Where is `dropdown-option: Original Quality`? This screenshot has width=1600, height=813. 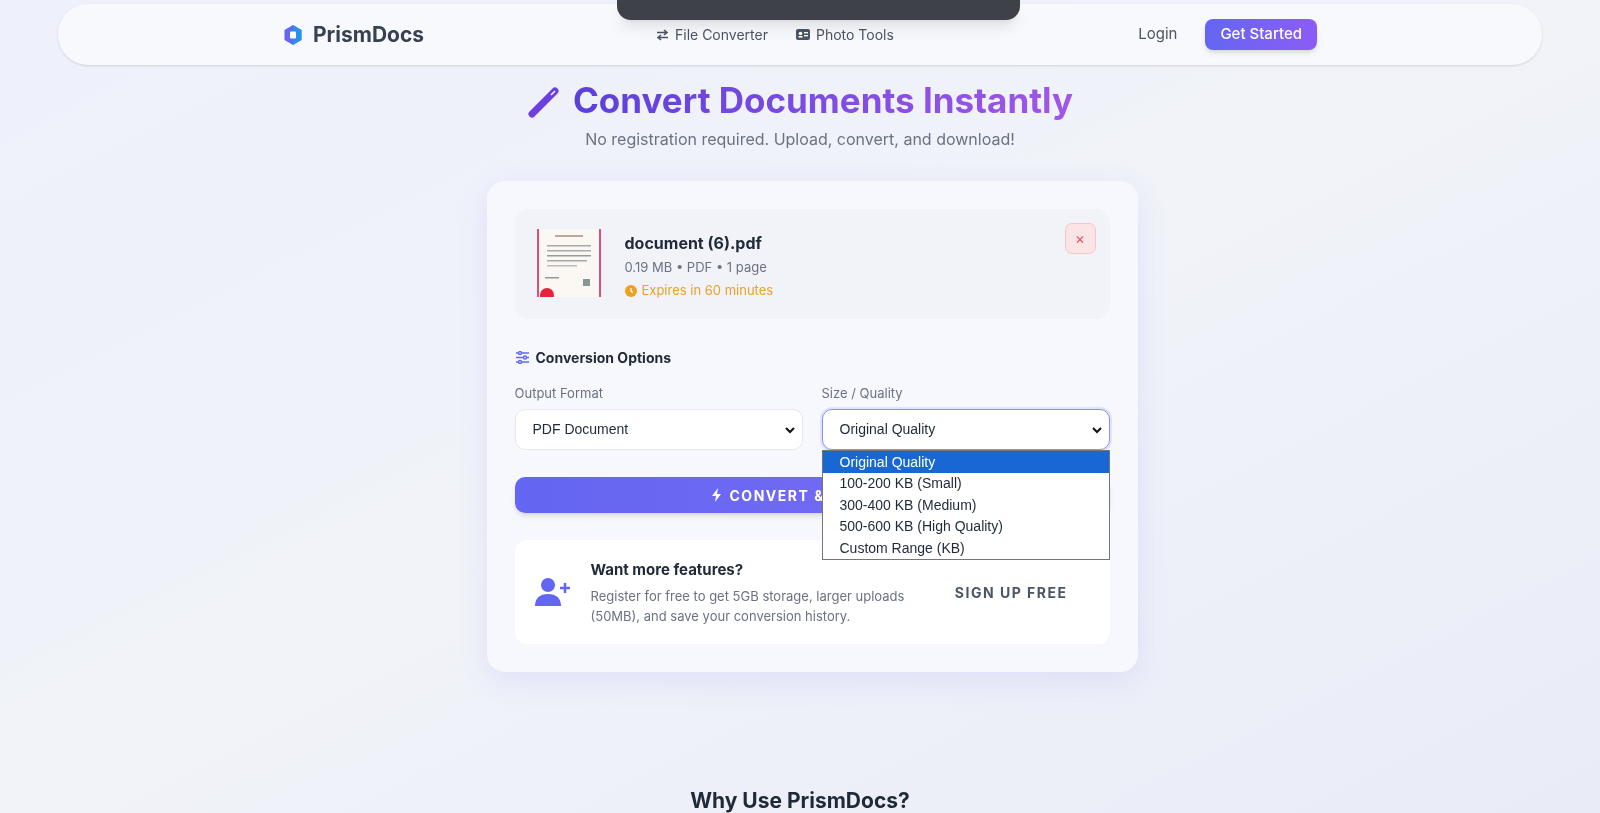
dropdown-option: Original Quality is located at coordinates (965, 462).